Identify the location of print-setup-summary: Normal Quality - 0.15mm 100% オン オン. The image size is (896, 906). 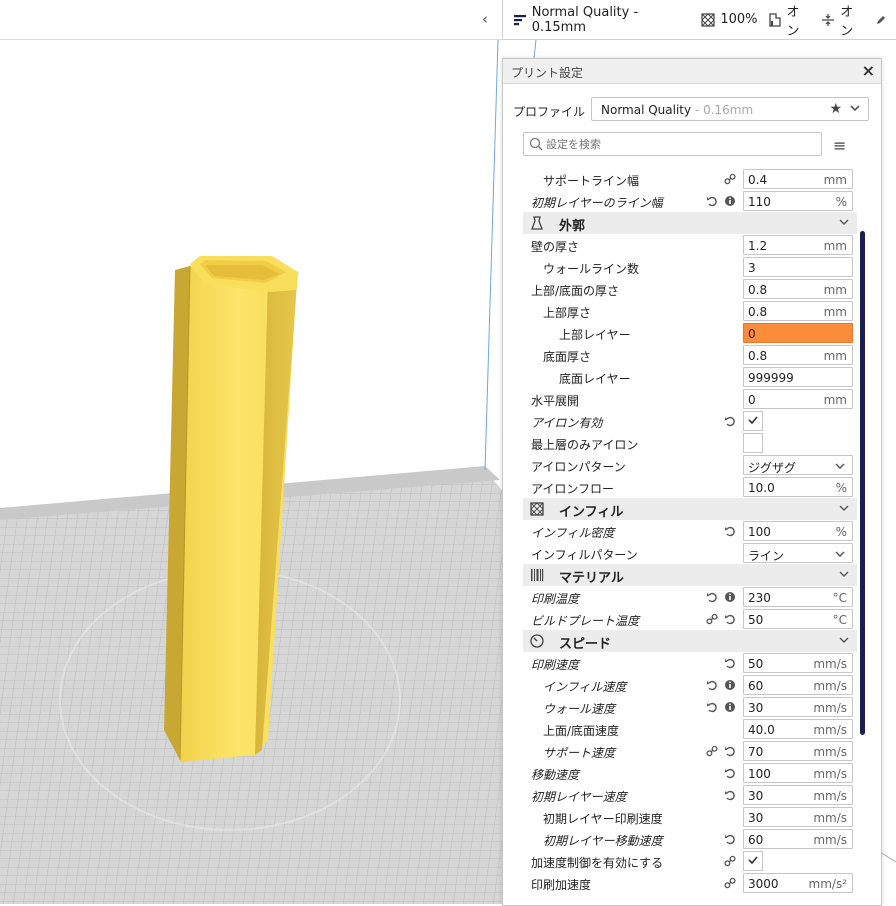
(699, 20).